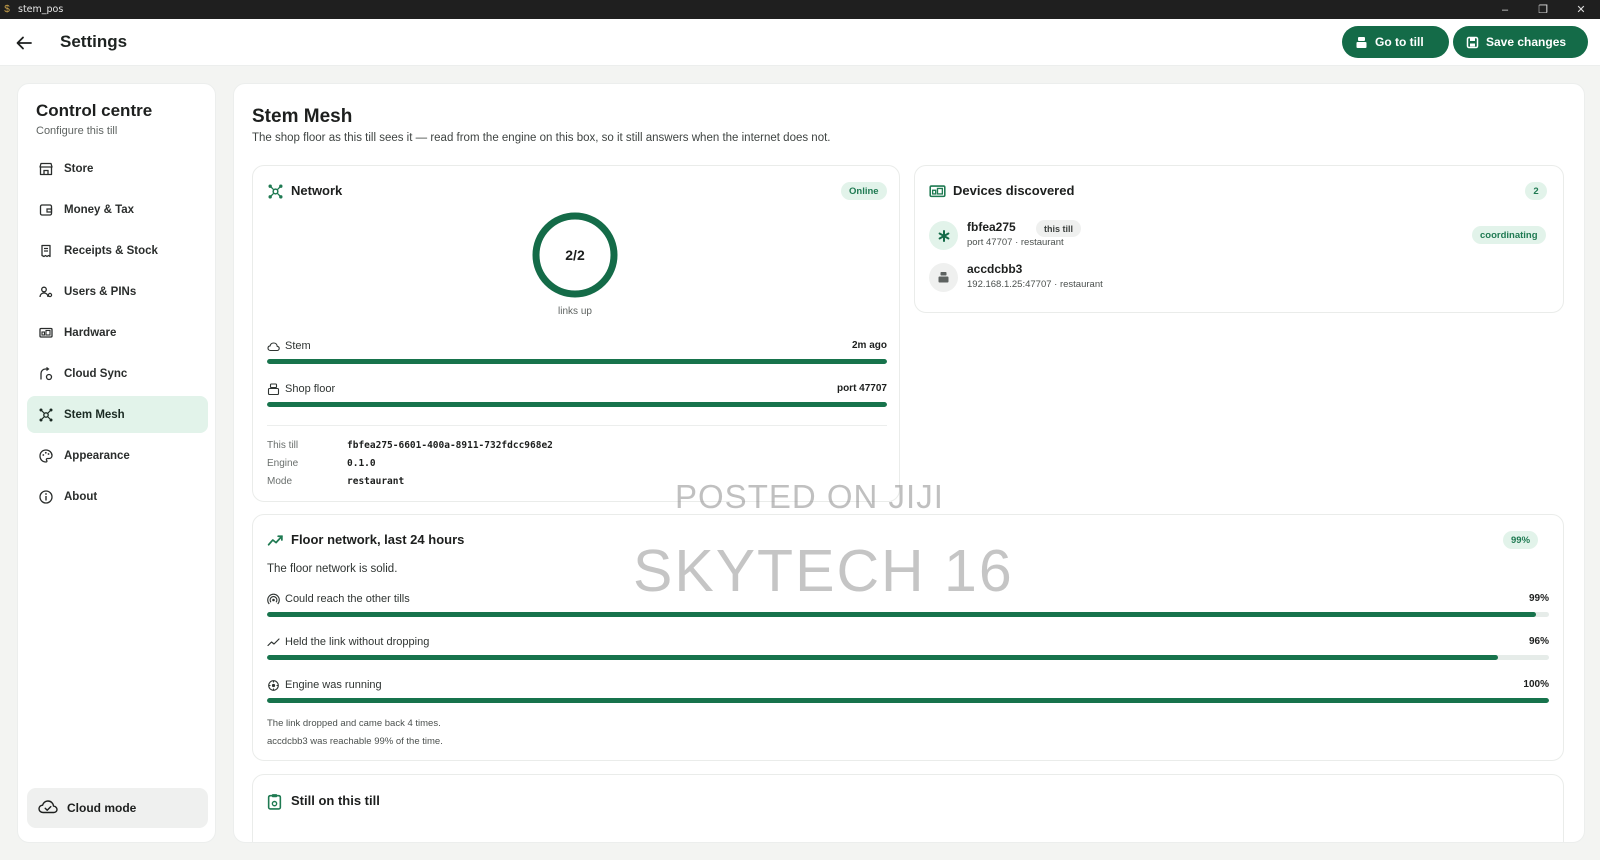  What do you see at coordinates (48, 808) in the screenshot?
I see `cloud-check-icon` at bounding box center [48, 808].